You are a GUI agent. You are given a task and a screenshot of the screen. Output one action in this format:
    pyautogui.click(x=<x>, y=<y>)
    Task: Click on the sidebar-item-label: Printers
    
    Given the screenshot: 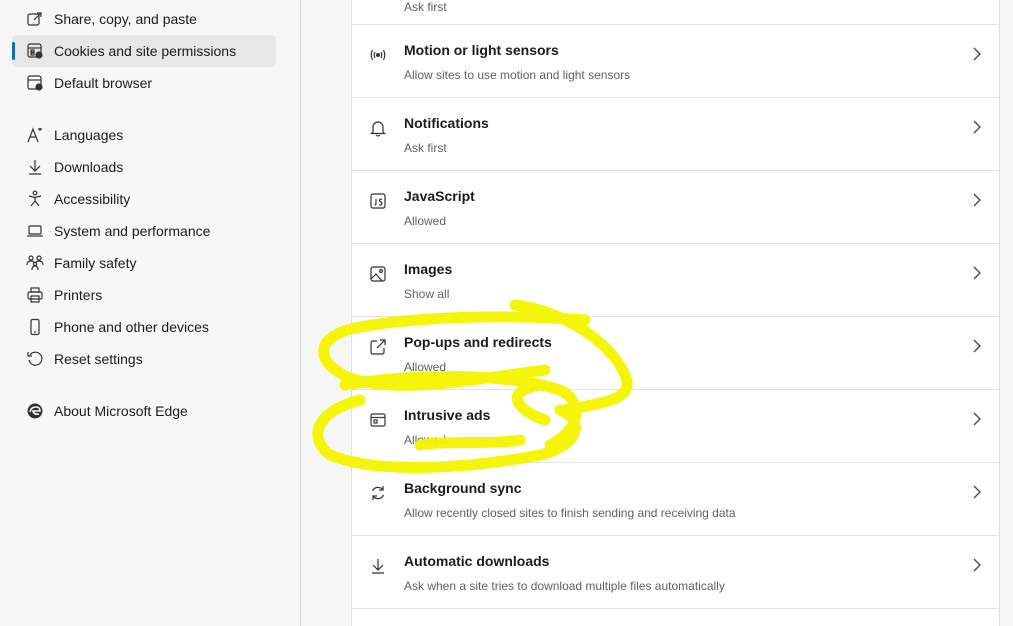 What is the action you would take?
    pyautogui.click(x=78, y=295)
    